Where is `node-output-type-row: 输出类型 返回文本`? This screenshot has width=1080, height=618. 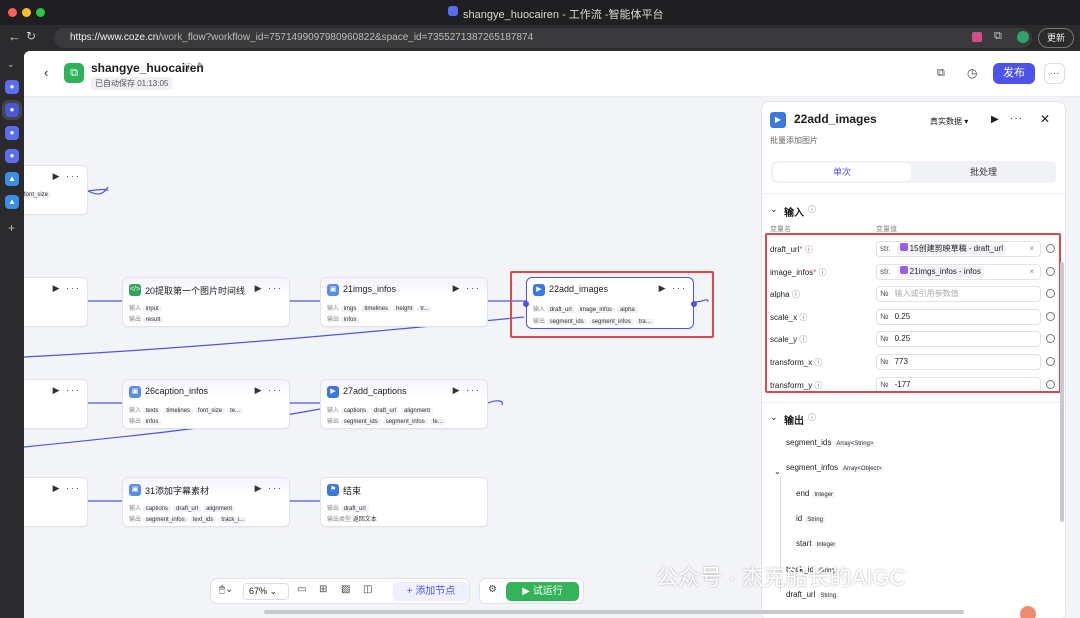
node-output-type-row: 输出类型 返回文本 is located at coordinates (352, 520).